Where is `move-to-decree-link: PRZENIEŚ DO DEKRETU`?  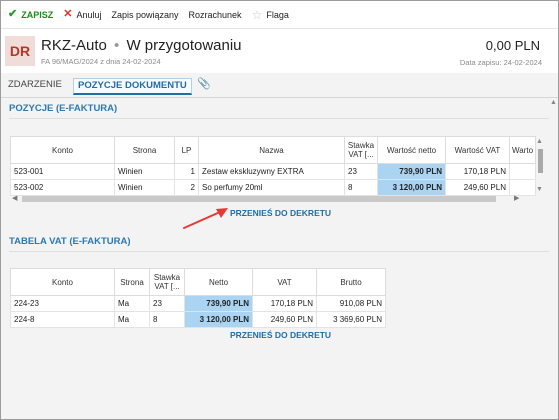
move-to-decree-link: PRZENIEŚ DO DEKRETU is located at coordinates (280, 213).